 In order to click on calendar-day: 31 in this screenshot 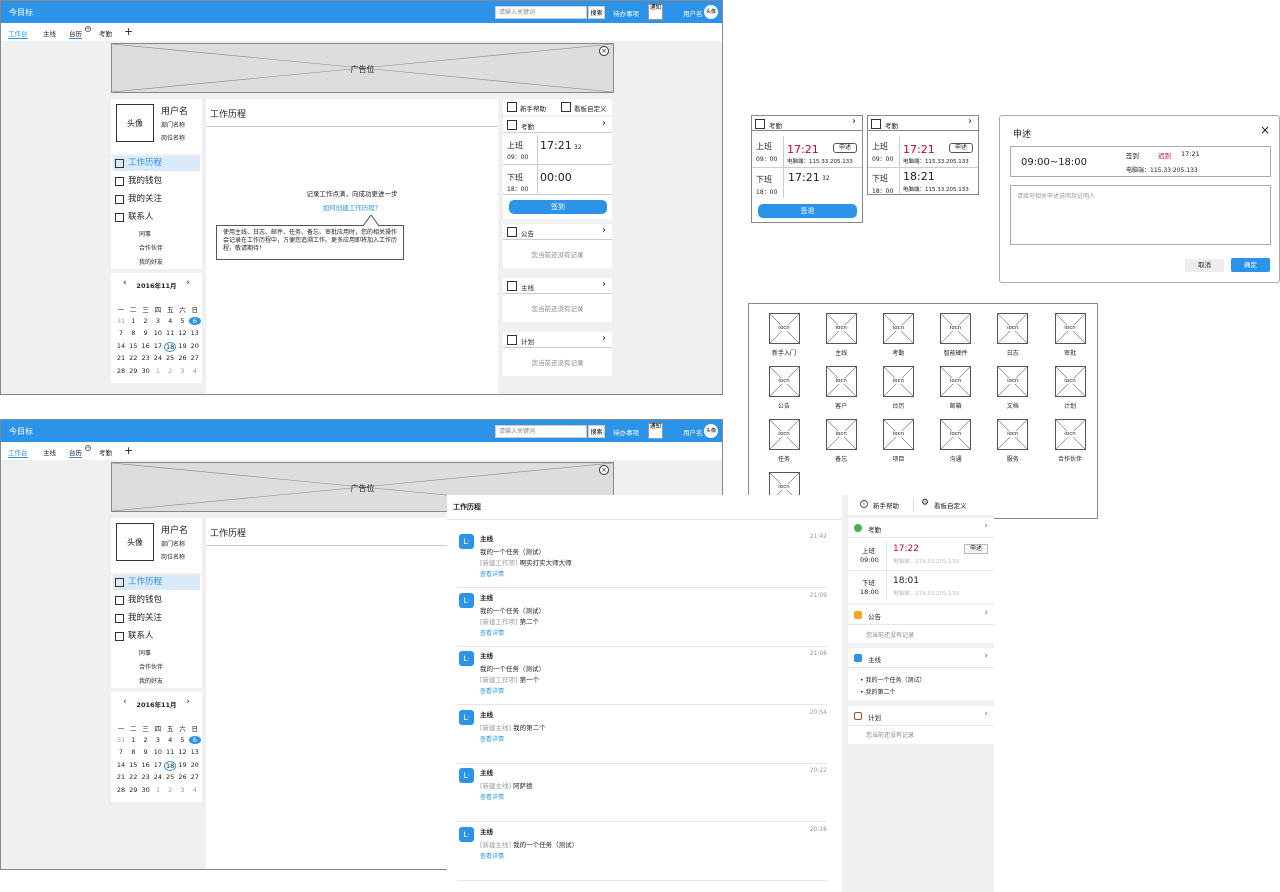, I will do `click(121, 321)`.